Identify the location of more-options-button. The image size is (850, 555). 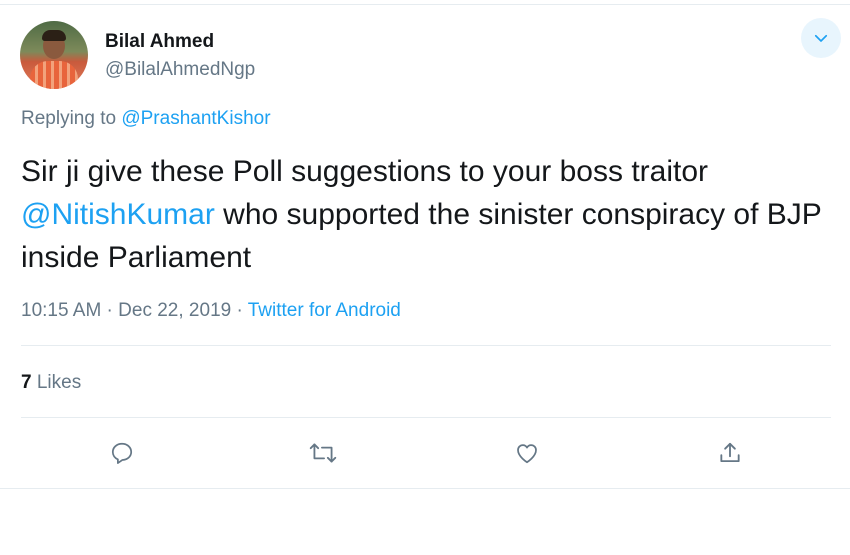
(821, 38).